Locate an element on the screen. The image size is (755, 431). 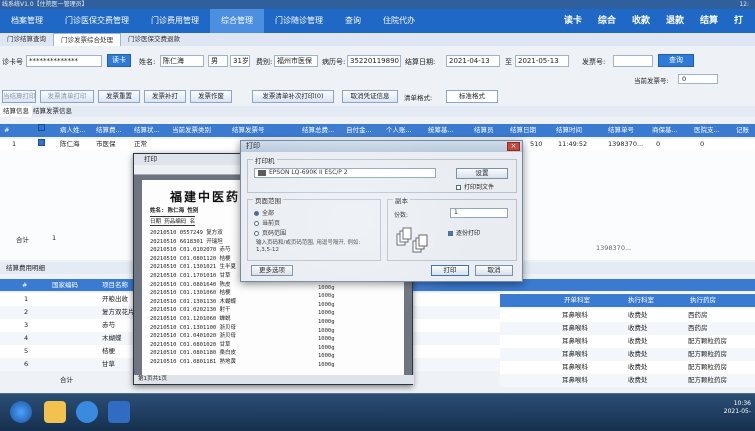
invoice-reset-button: 发票重置 is located at coordinates (119, 96).